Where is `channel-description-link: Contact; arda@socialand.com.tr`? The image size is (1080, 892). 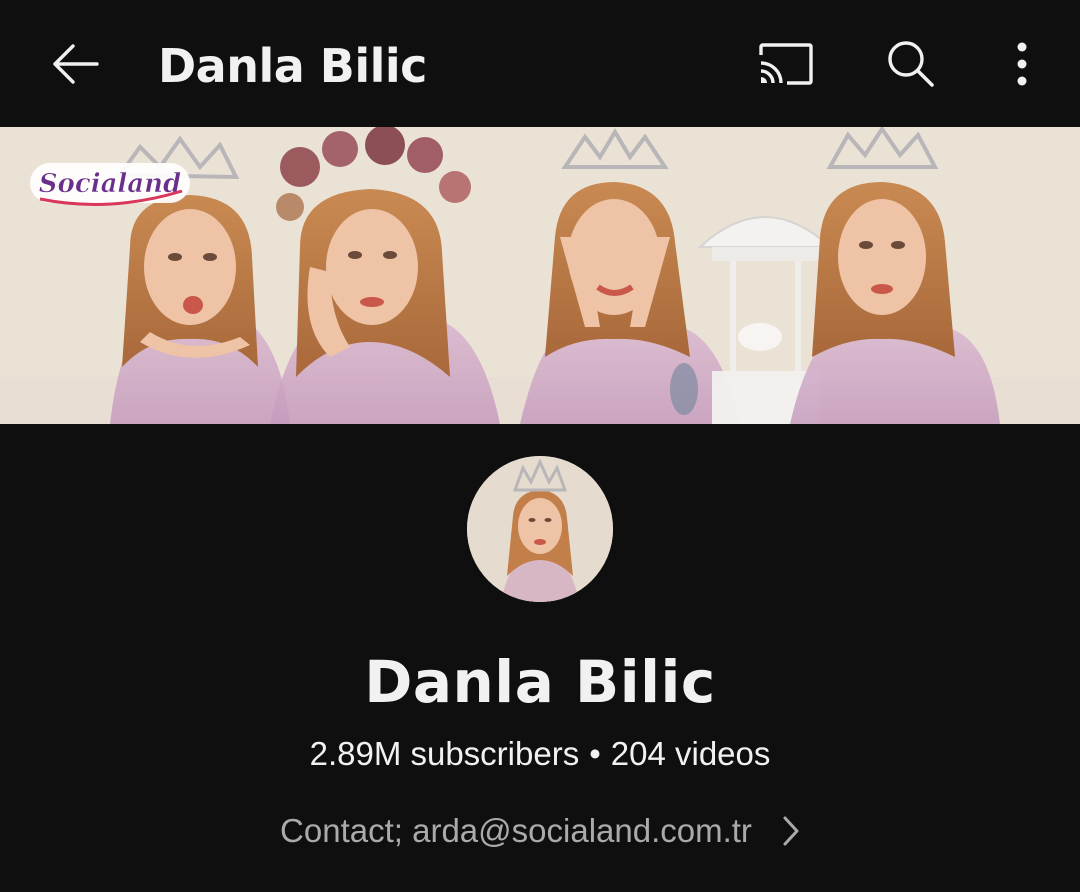
channel-description-link: Contact; arda@socialand.com.tr is located at coordinates (540, 831).